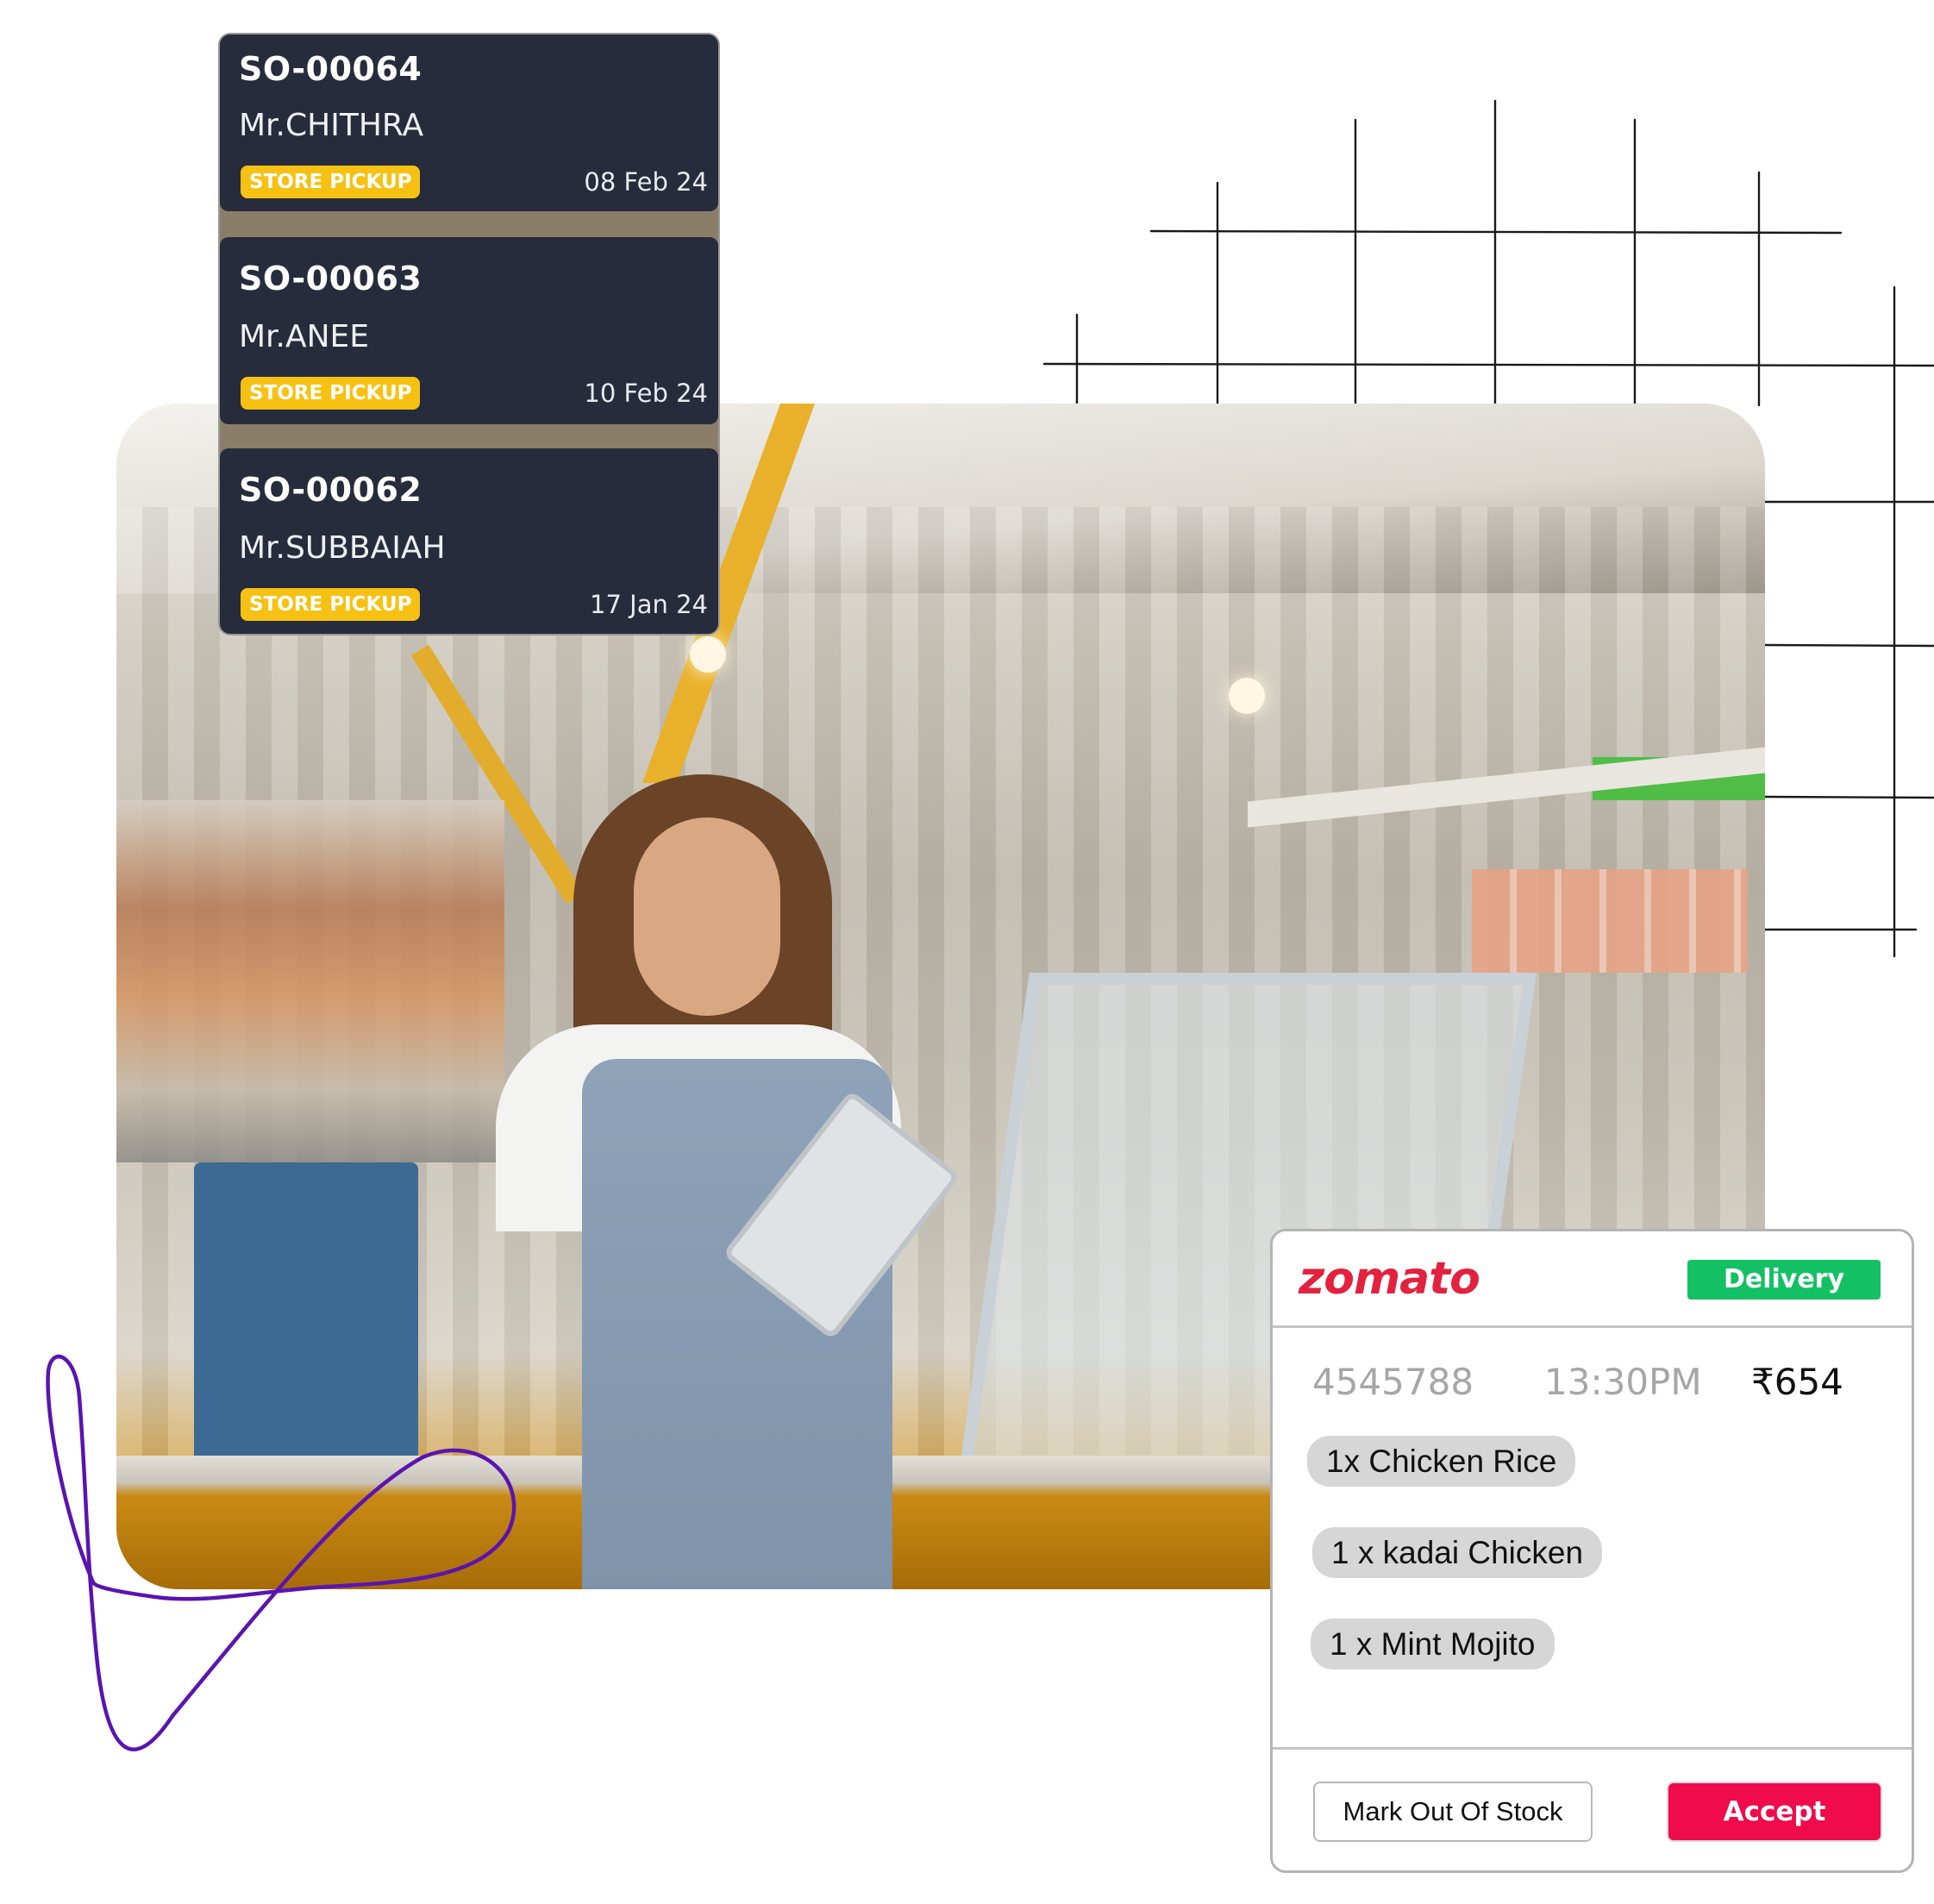 Image resolution: width=1934 pixels, height=1904 pixels. Describe the element at coordinates (310, 981) in the screenshot. I see `photo-shelf` at that location.